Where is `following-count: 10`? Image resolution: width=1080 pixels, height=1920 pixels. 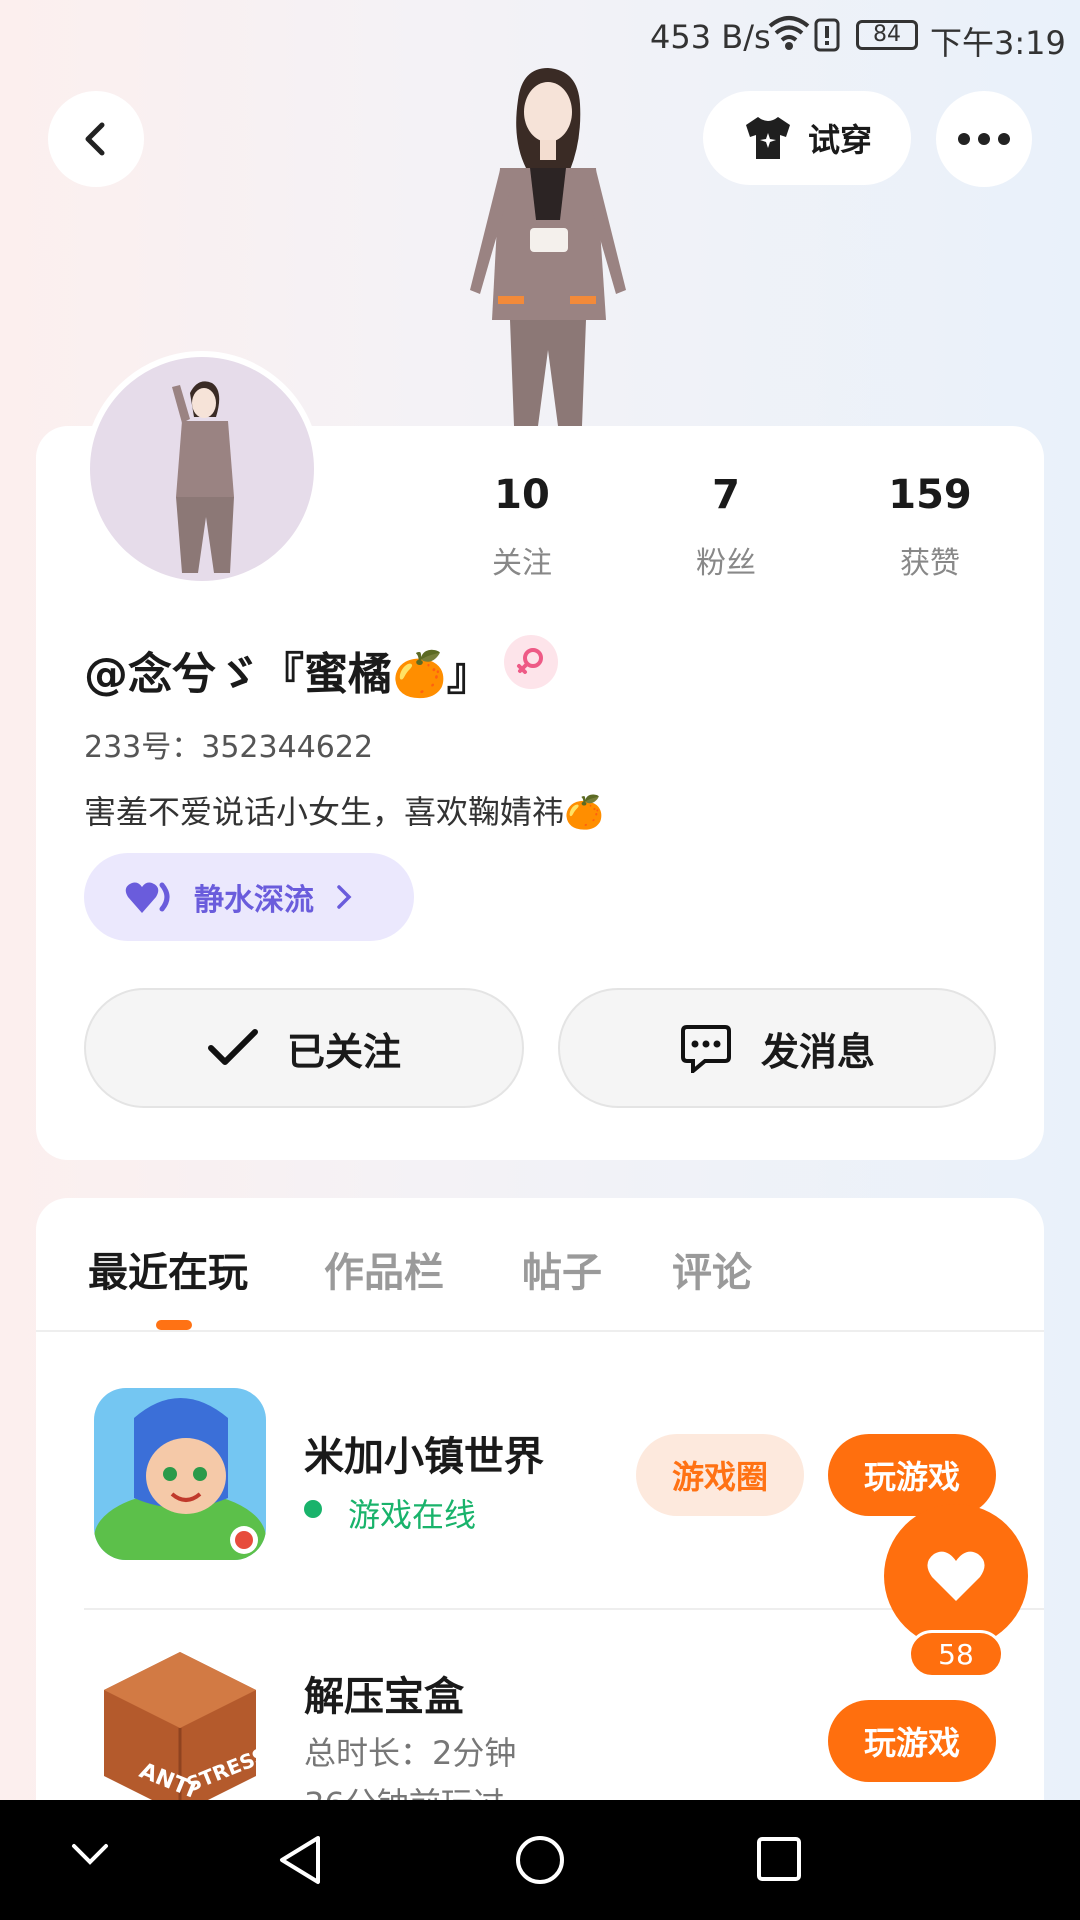 following-count: 10 is located at coordinates (522, 495).